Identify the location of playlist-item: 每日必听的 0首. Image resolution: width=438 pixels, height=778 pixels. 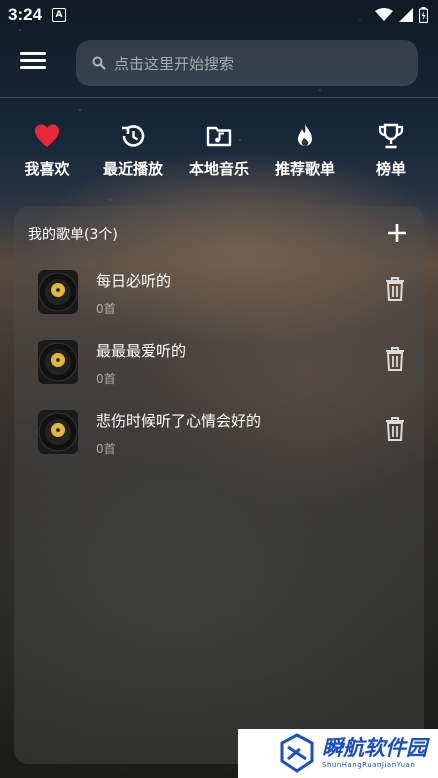
(219, 297).